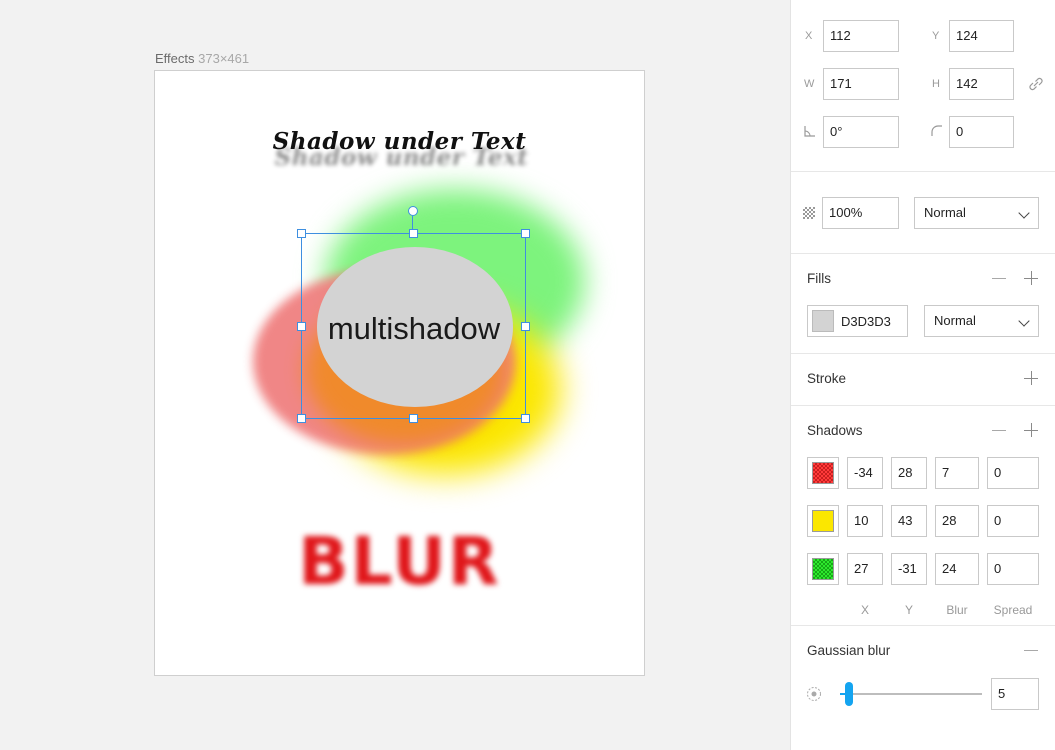 Image resolution: width=1055 pixels, height=750 pixels. Describe the element at coordinates (1031, 278) in the screenshot. I see `add-fill-button` at that location.